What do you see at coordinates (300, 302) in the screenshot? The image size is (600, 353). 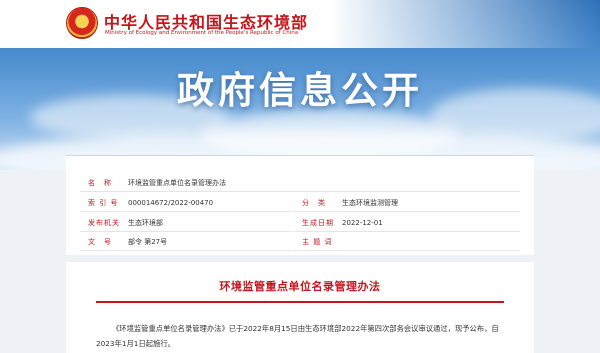 I see `title-divider` at bounding box center [300, 302].